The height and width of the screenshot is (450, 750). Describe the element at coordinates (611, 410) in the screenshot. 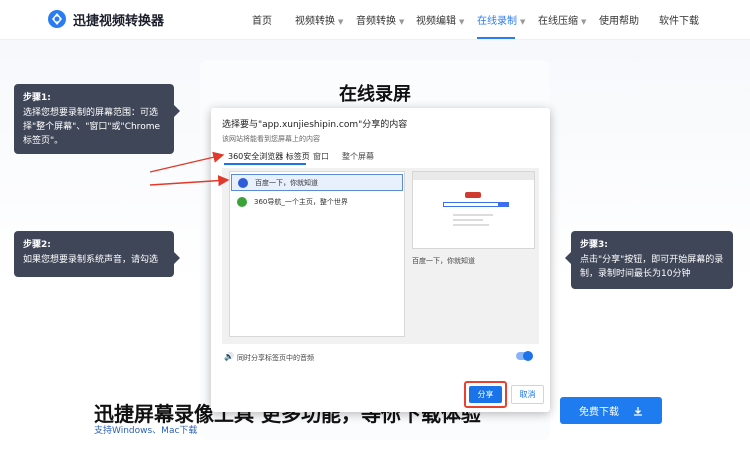

I see `free-download-button: 免费下载` at that location.